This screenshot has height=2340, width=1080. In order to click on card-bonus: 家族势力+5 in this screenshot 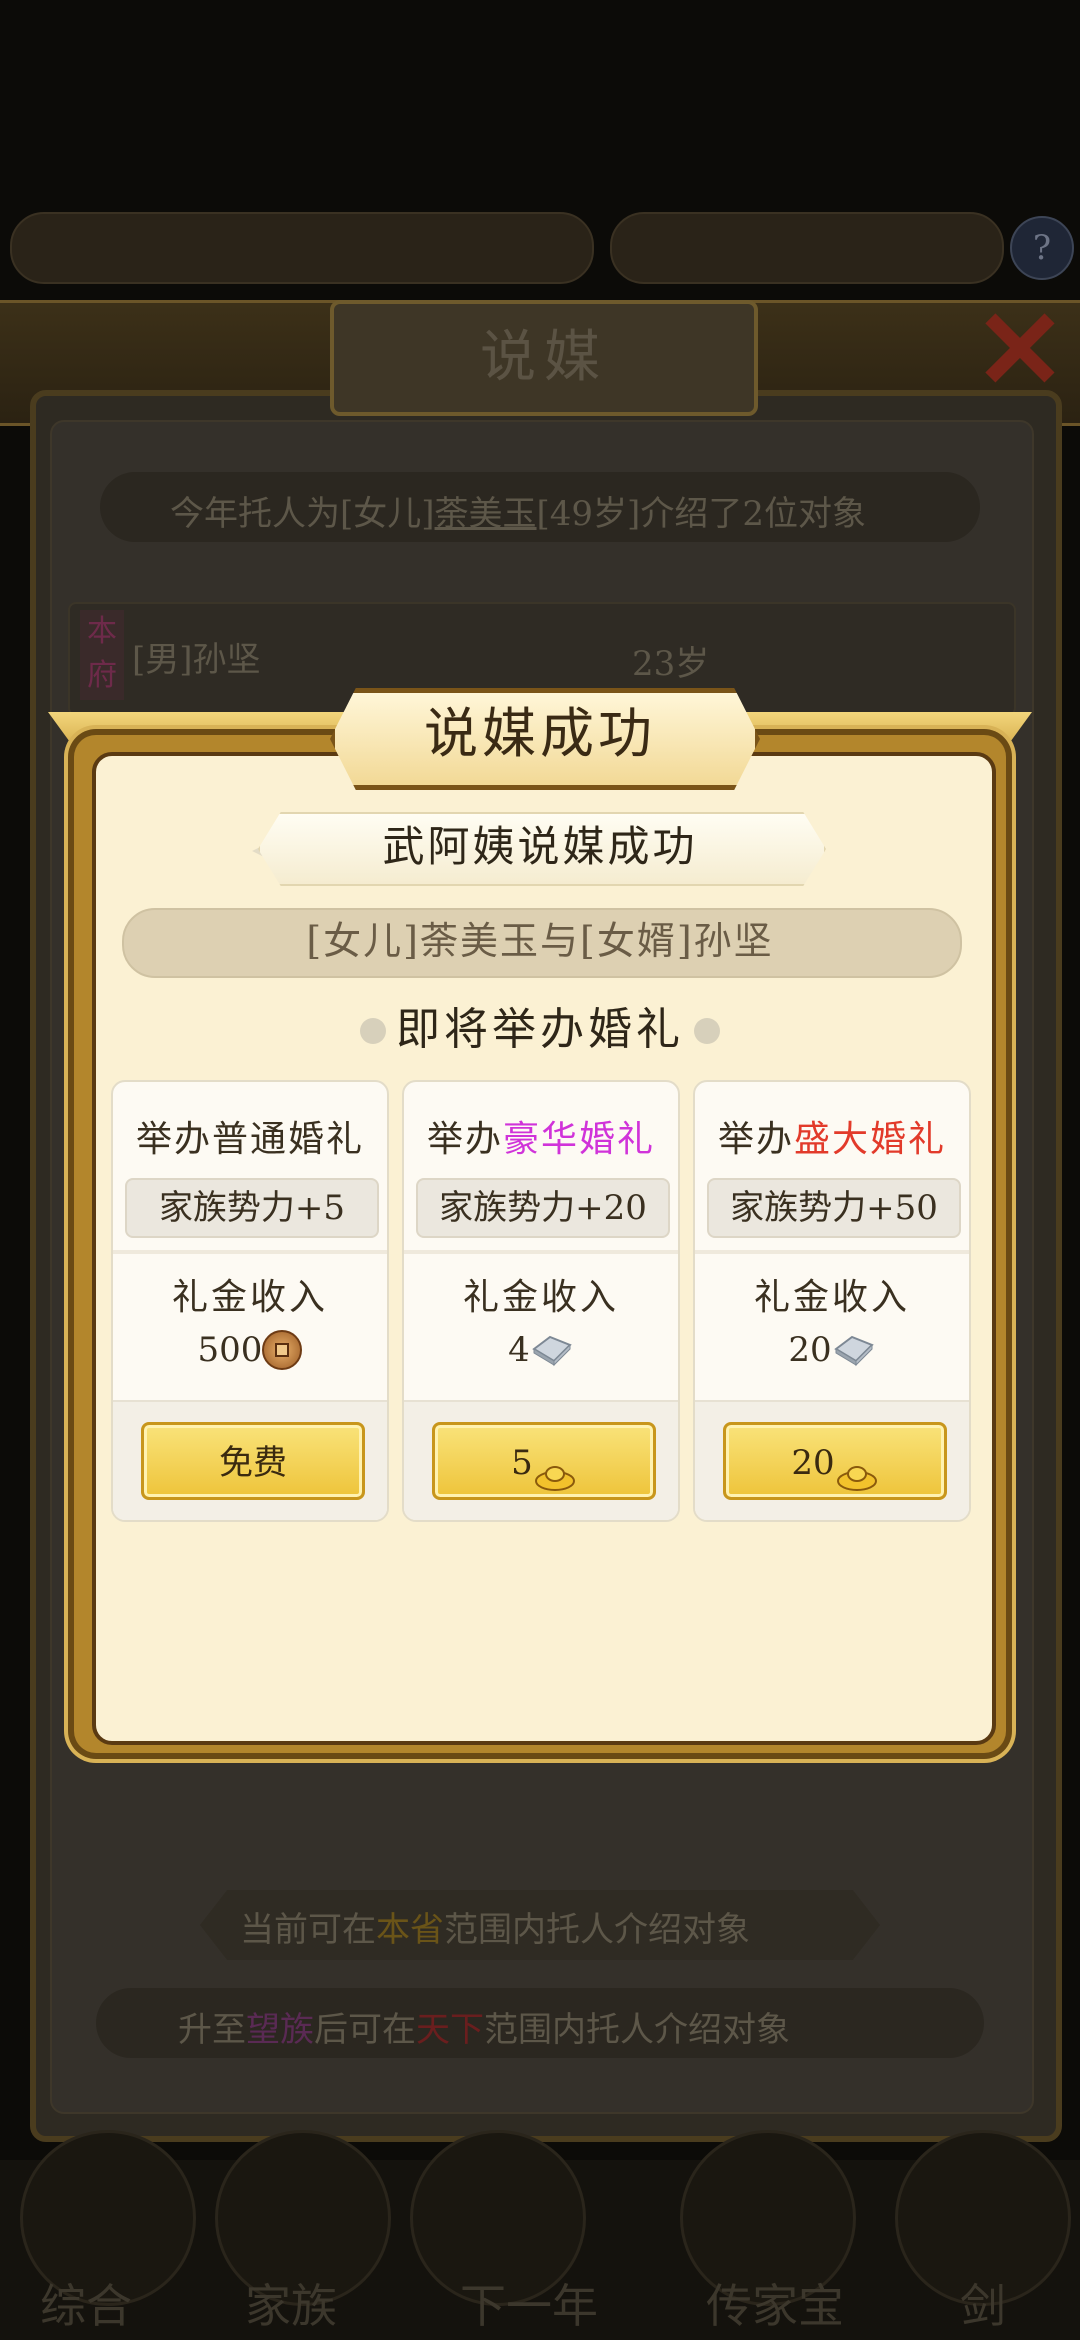, I will do `click(252, 1208)`.